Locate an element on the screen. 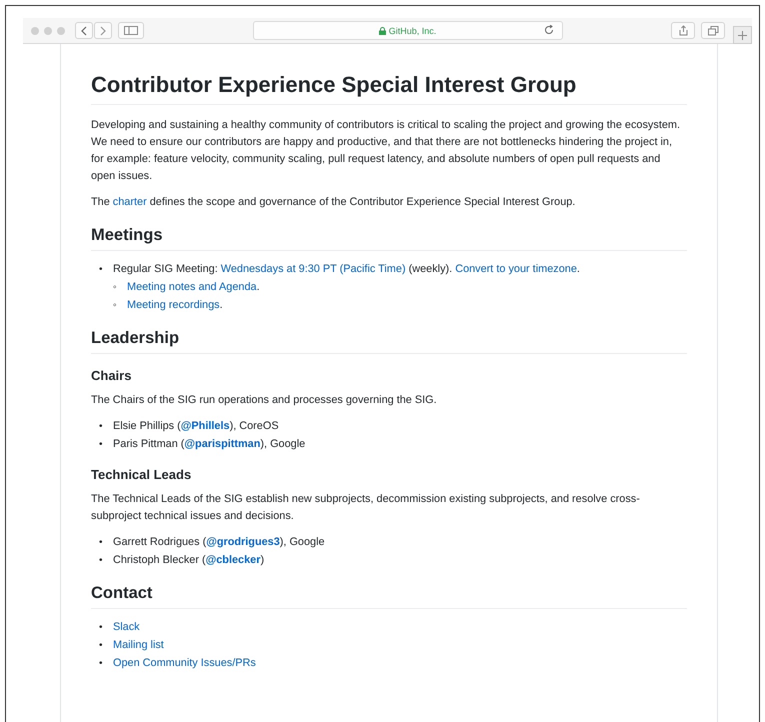  paragraph: The charter defines the scope and governance of the Contributor Experience Special Interest Group. is located at coordinates (333, 202).